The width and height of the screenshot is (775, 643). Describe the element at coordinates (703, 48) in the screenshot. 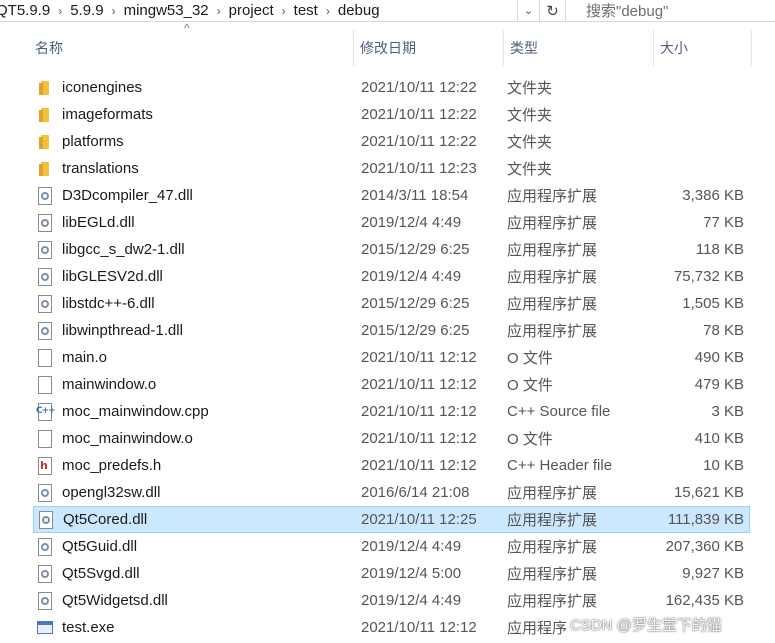

I see `column-header-size: 大小` at that location.